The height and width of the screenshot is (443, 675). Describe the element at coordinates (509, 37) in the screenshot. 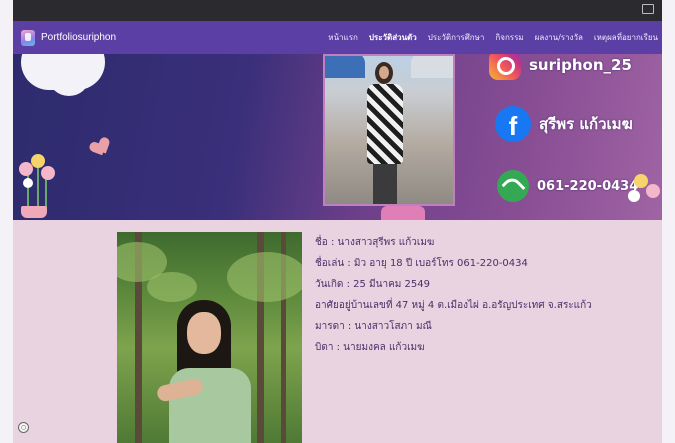

I see `nav-item-activities: กิจกรรม` at that location.